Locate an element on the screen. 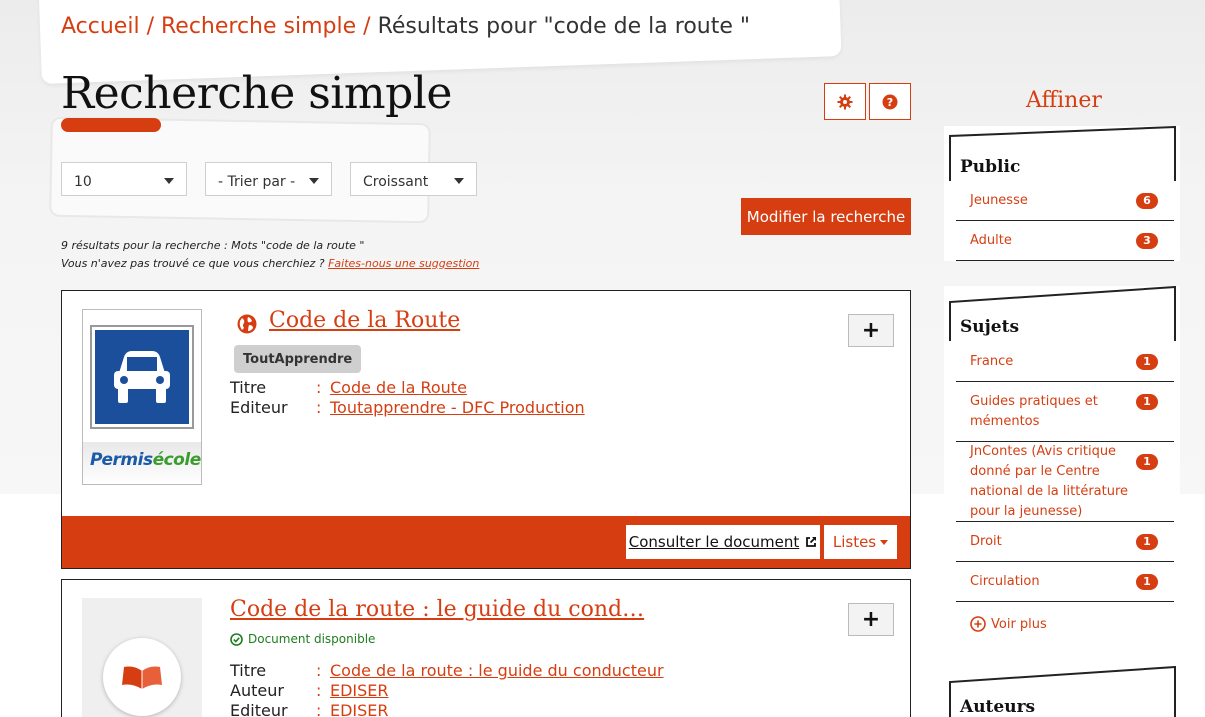 This screenshot has width=1205, height=717. result-thumbnail is located at coordinates (142, 657).